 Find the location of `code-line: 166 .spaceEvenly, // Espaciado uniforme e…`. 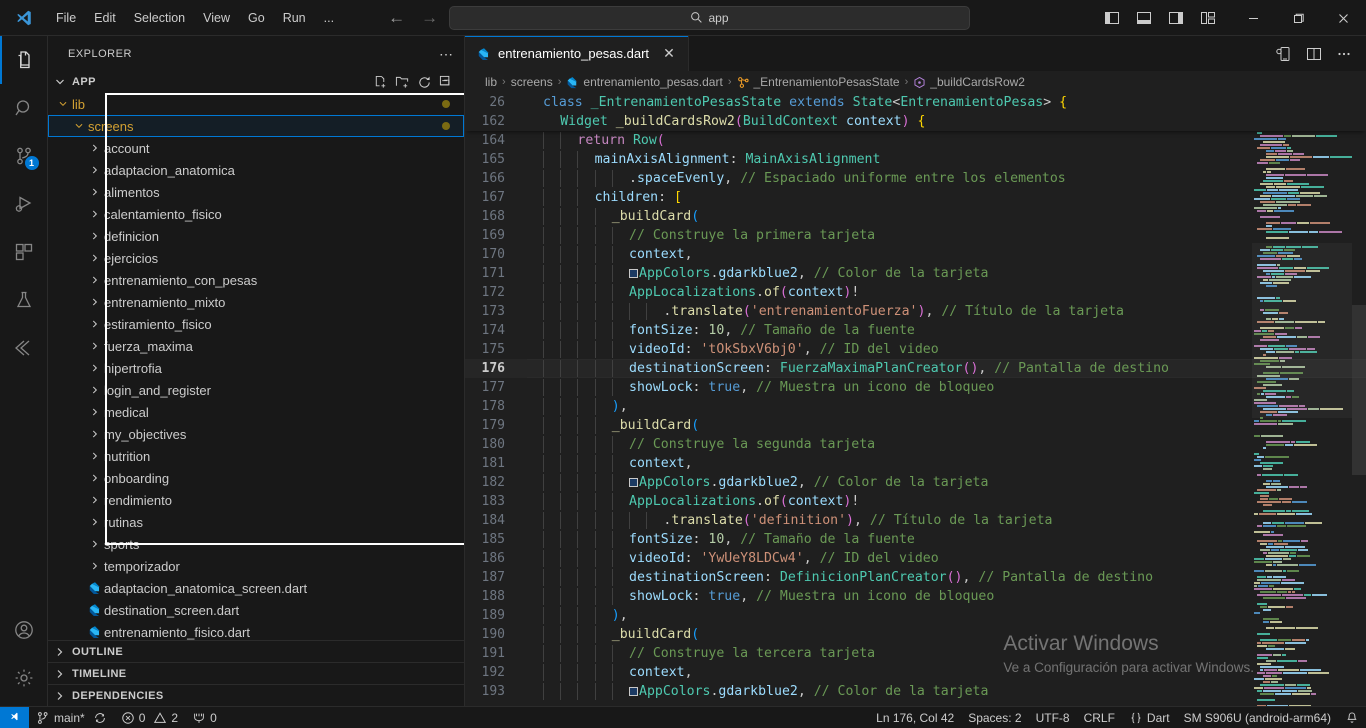

code-line: 166 .spaceEvenly, // Espaciado uniforme e… is located at coordinates (915, 178).